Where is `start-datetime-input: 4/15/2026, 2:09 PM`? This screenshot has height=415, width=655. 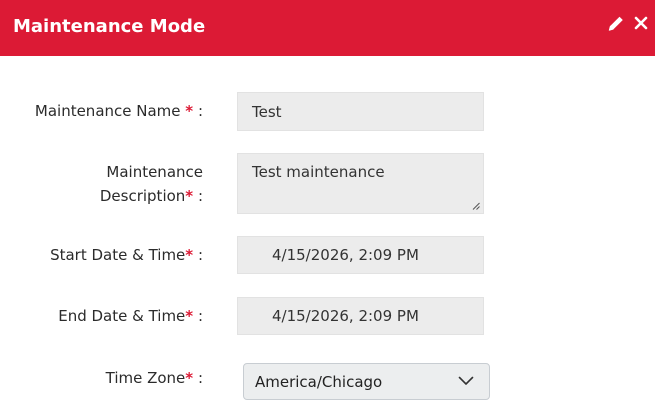
start-datetime-input: 4/15/2026, 2:09 PM is located at coordinates (360, 255).